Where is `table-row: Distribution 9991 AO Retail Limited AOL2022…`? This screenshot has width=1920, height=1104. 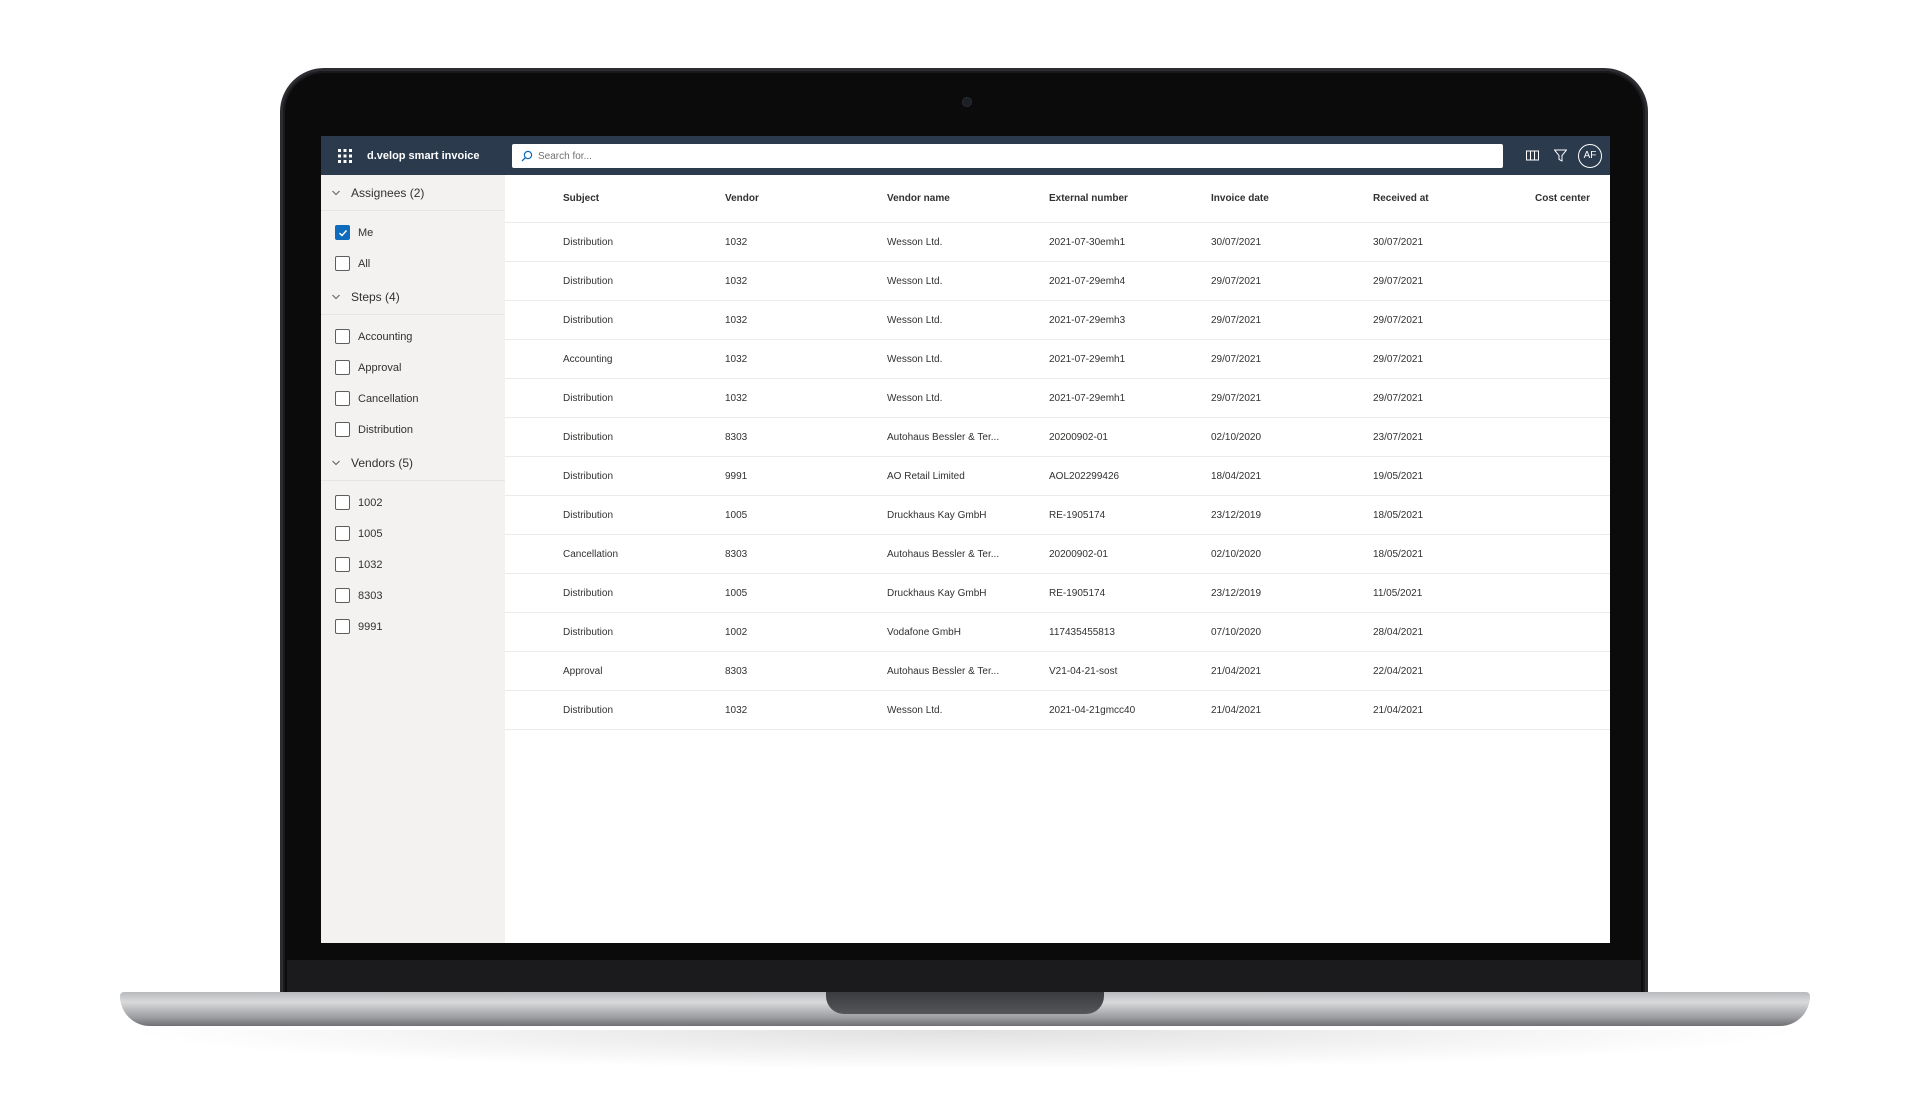
table-row: Distribution 9991 AO Retail Limited AOL2022… is located at coordinates (1057, 476).